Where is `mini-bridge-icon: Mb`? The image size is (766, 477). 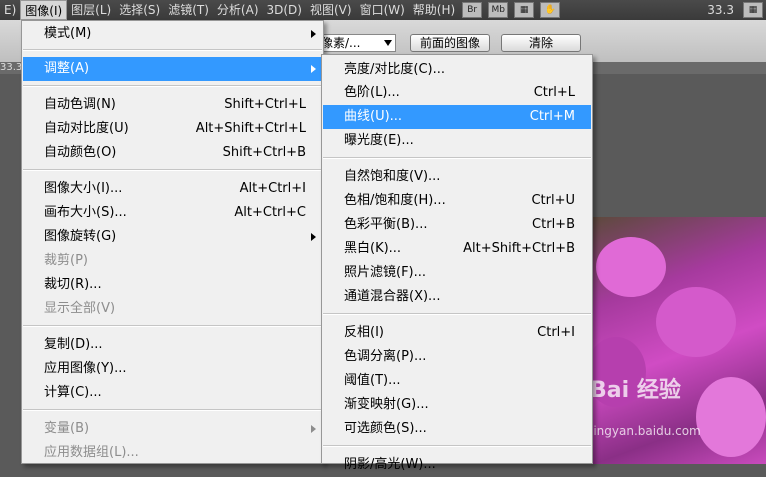
mini-bridge-icon: Mb is located at coordinates (498, 10).